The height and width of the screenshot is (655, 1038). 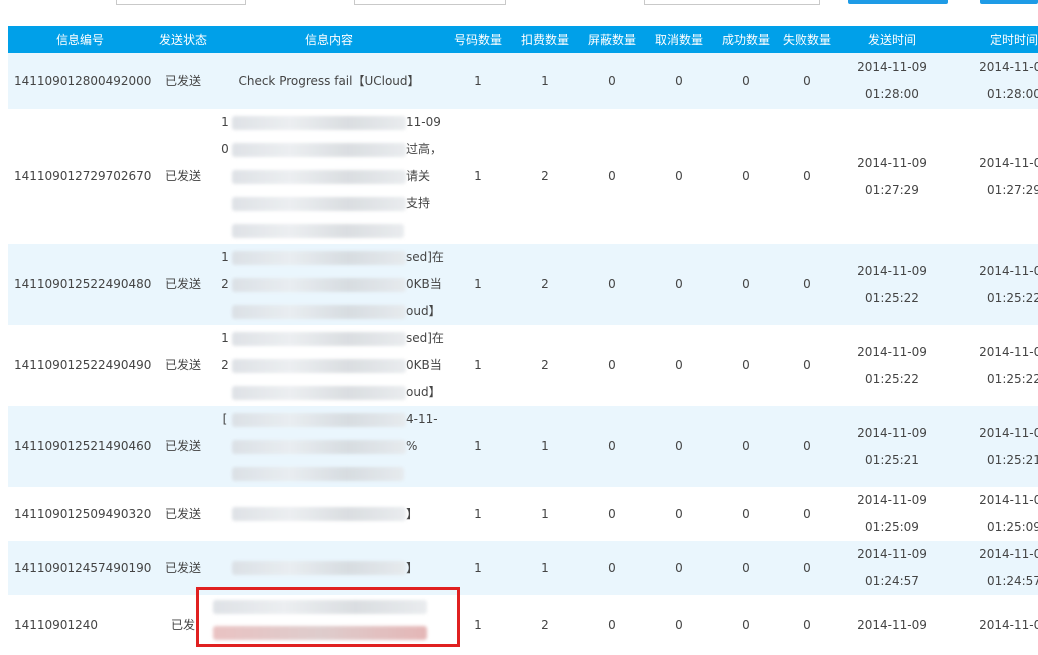 What do you see at coordinates (994, 39) in the screenshot?
I see `column-sched-time-header: 定时时间` at bounding box center [994, 39].